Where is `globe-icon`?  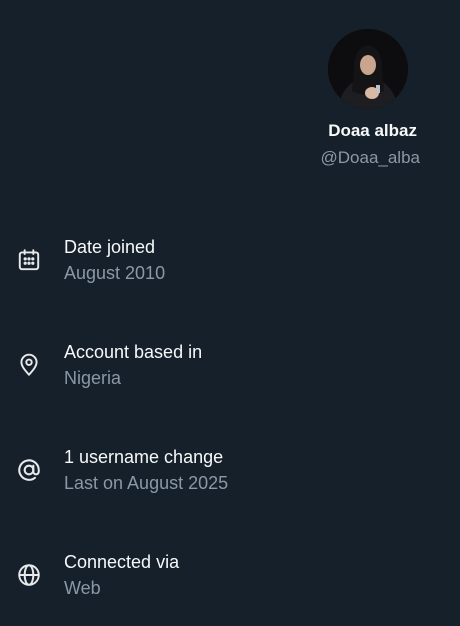 globe-icon is located at coordinates (29, 575).